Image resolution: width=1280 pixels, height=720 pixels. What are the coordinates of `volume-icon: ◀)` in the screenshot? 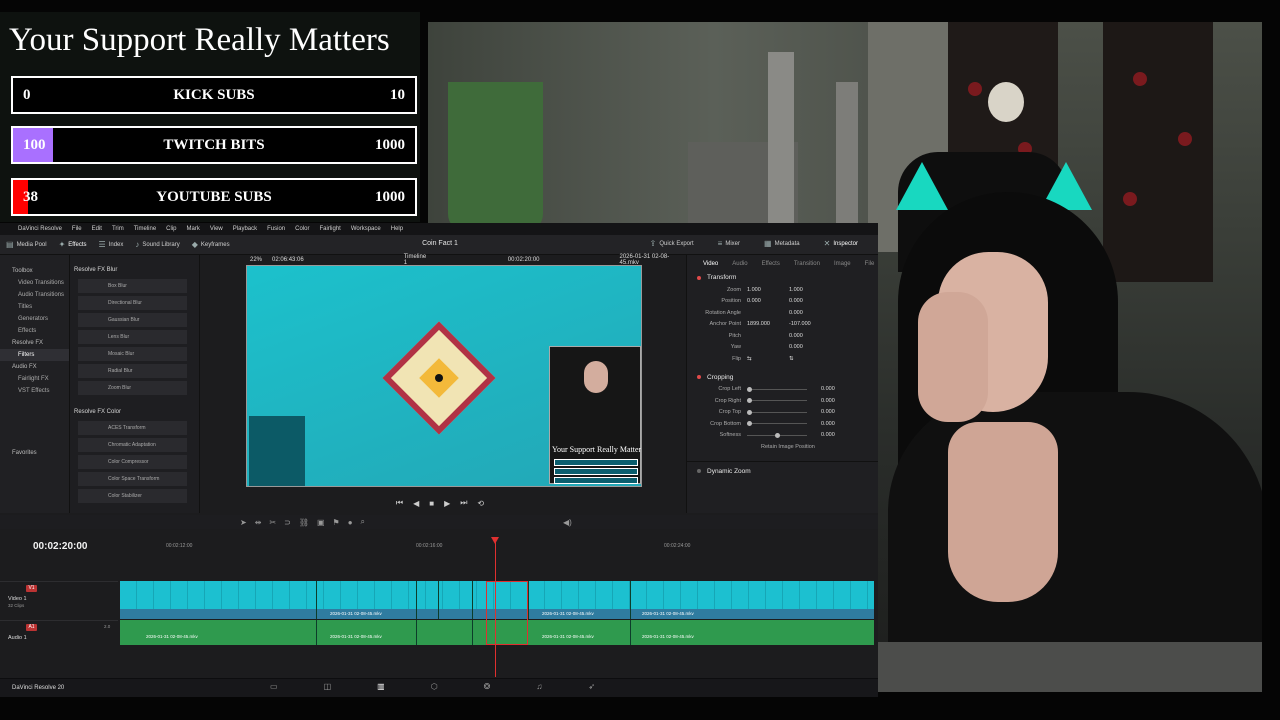 It's located at (567, 522).